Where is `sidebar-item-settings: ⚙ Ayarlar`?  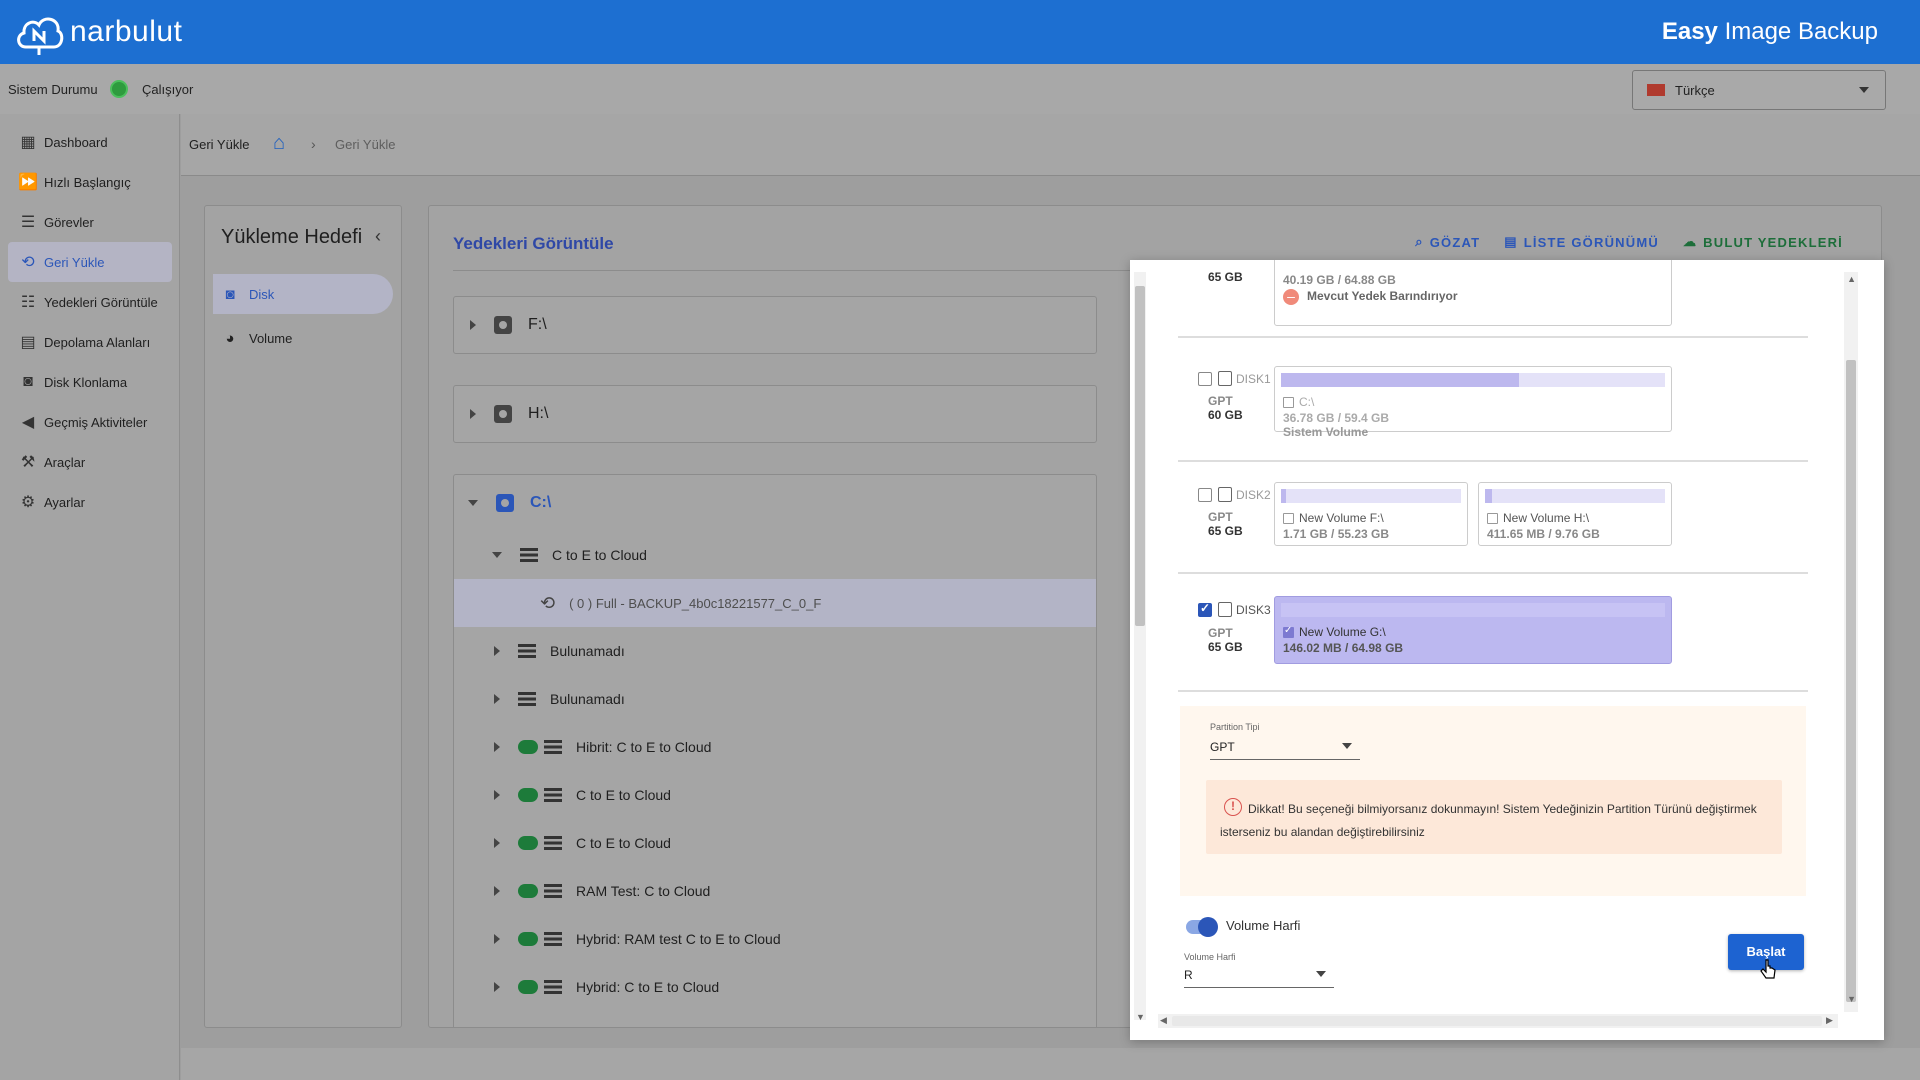
sidebar-item-settings: ⚙ Ayarlar is located at coordinates (90, 502).